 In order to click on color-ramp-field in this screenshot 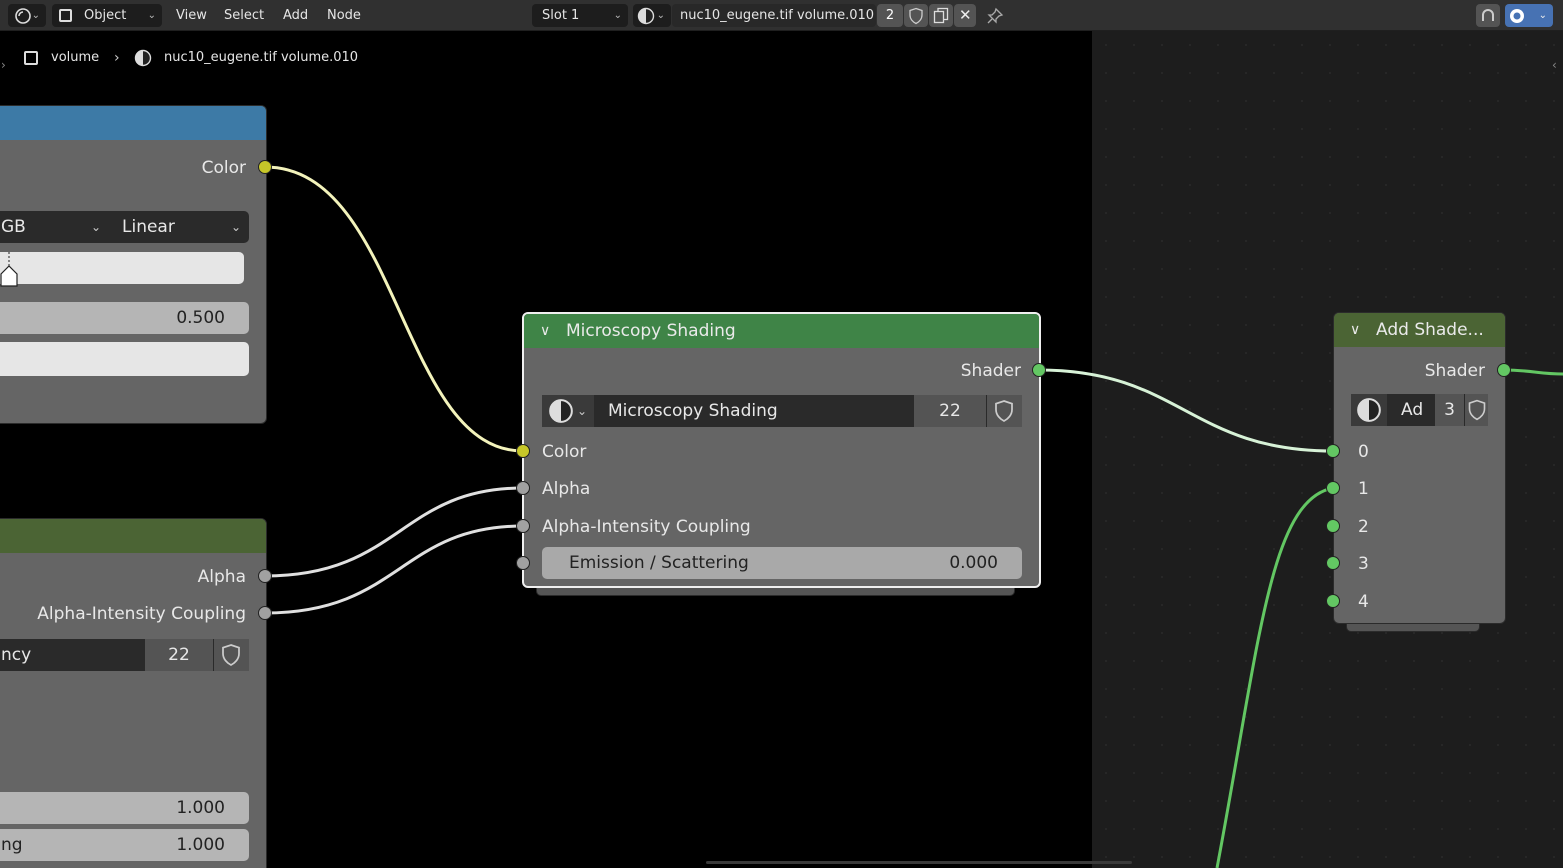, I will do `click(122, 269)`.